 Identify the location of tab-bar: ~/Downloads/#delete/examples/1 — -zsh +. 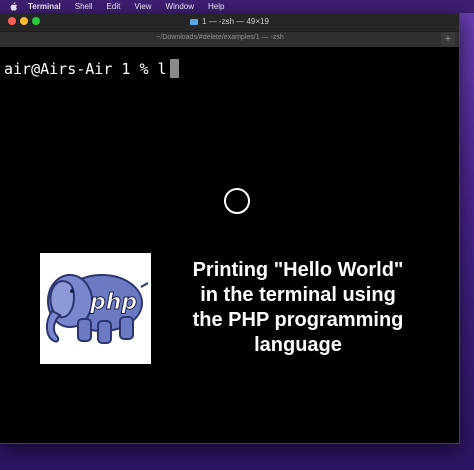
(229, 39).